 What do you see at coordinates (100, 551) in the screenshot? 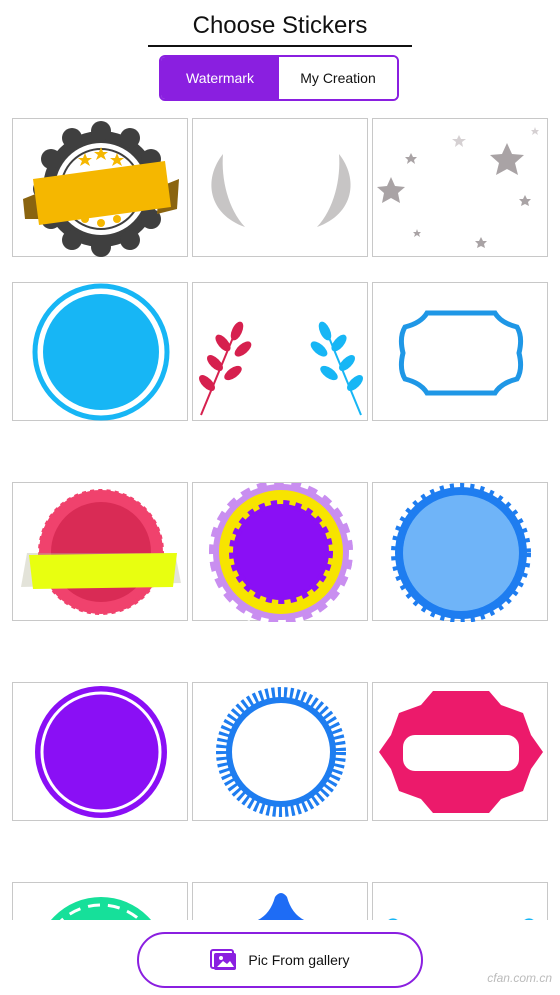
I see `sticker-red-seal-ribbon` at bounding box center [100, 551].